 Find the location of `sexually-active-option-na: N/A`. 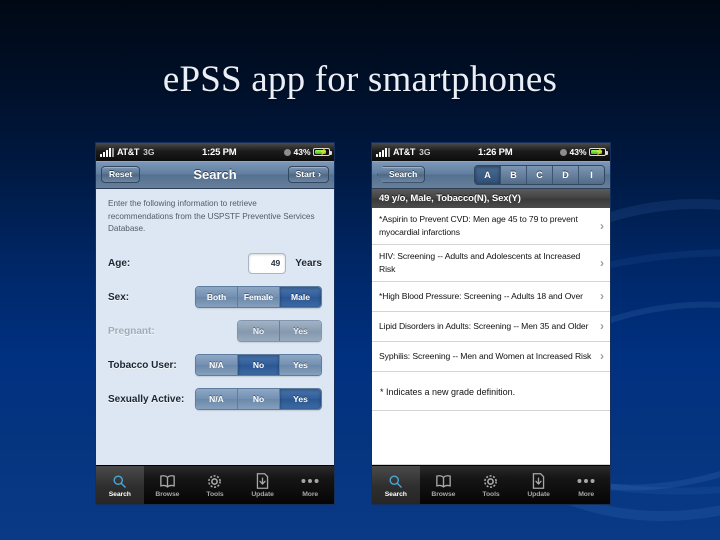

sexually-active-option-na: N/A is located at coordinates (216, 399).